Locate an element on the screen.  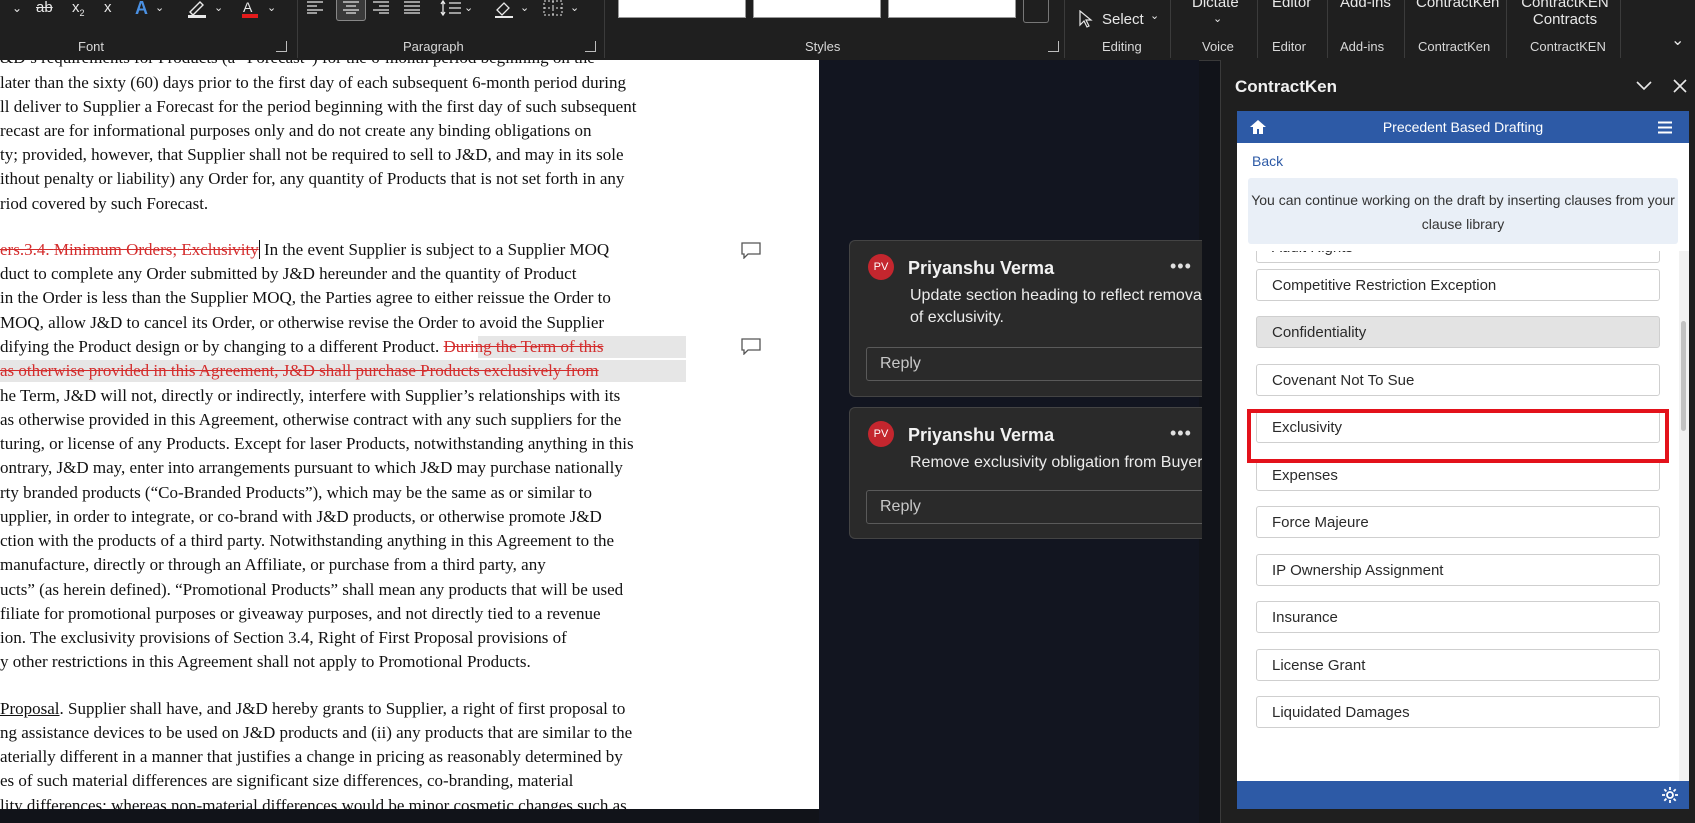
clear-format-icon: x is located at coordinates (108, 9).